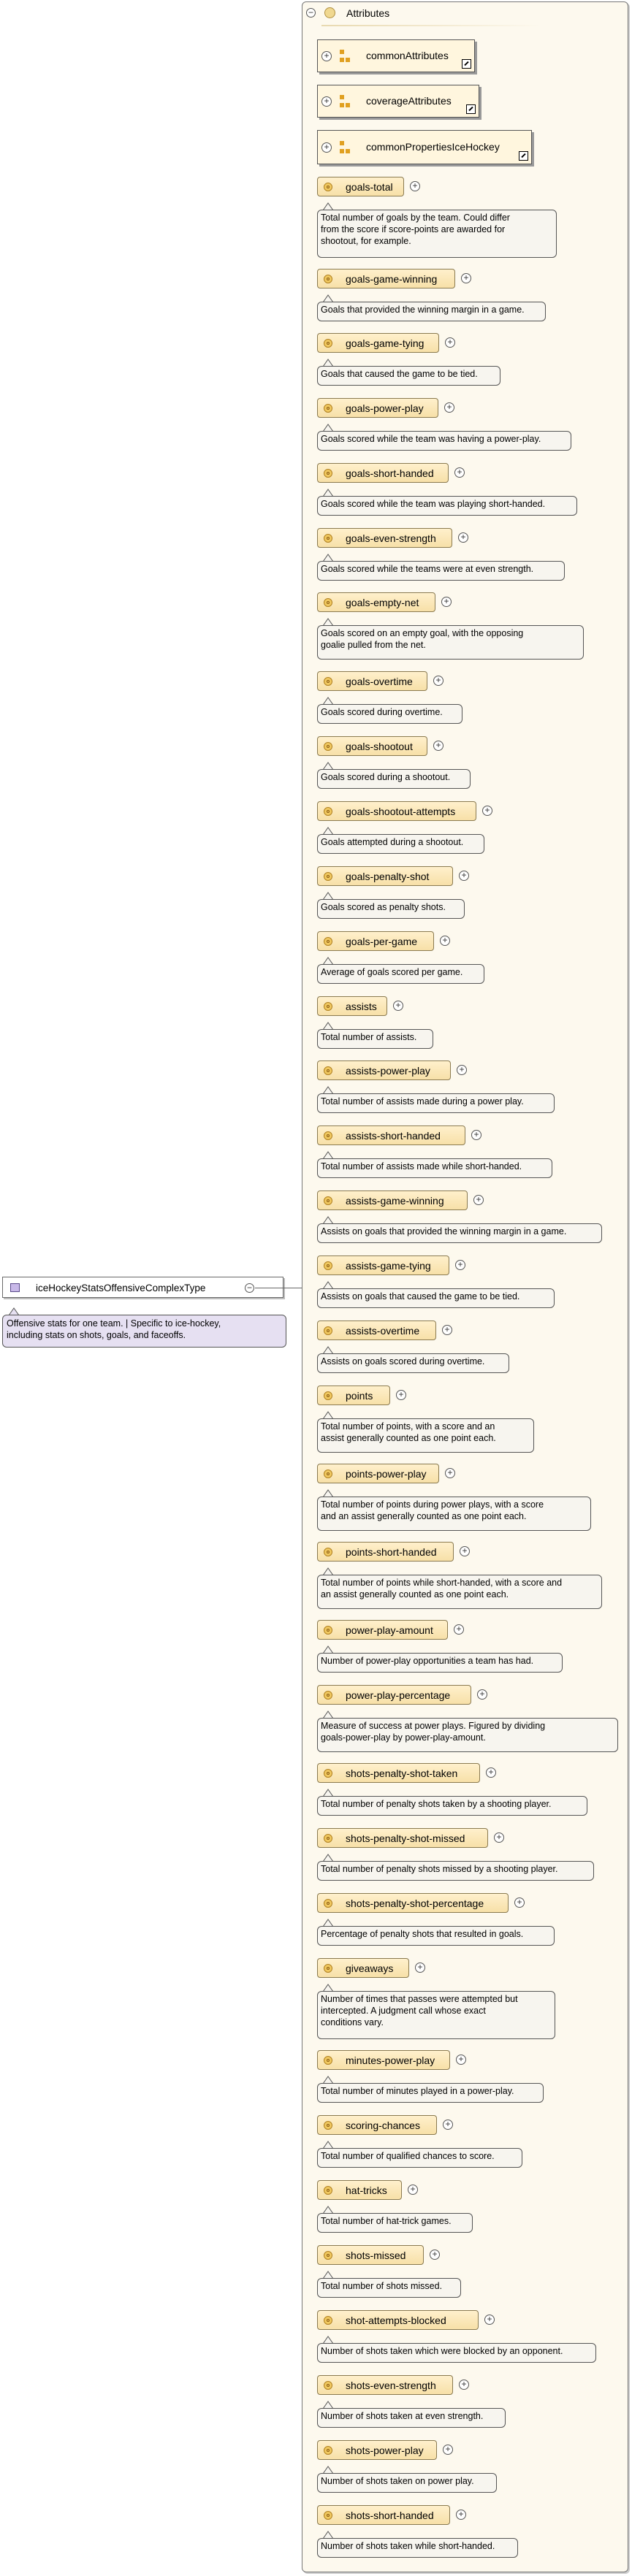  What do you see at coordinates (353, 1395) in the screenshot?
I see `attribute-points: points` at bounding box center [353, 1395].